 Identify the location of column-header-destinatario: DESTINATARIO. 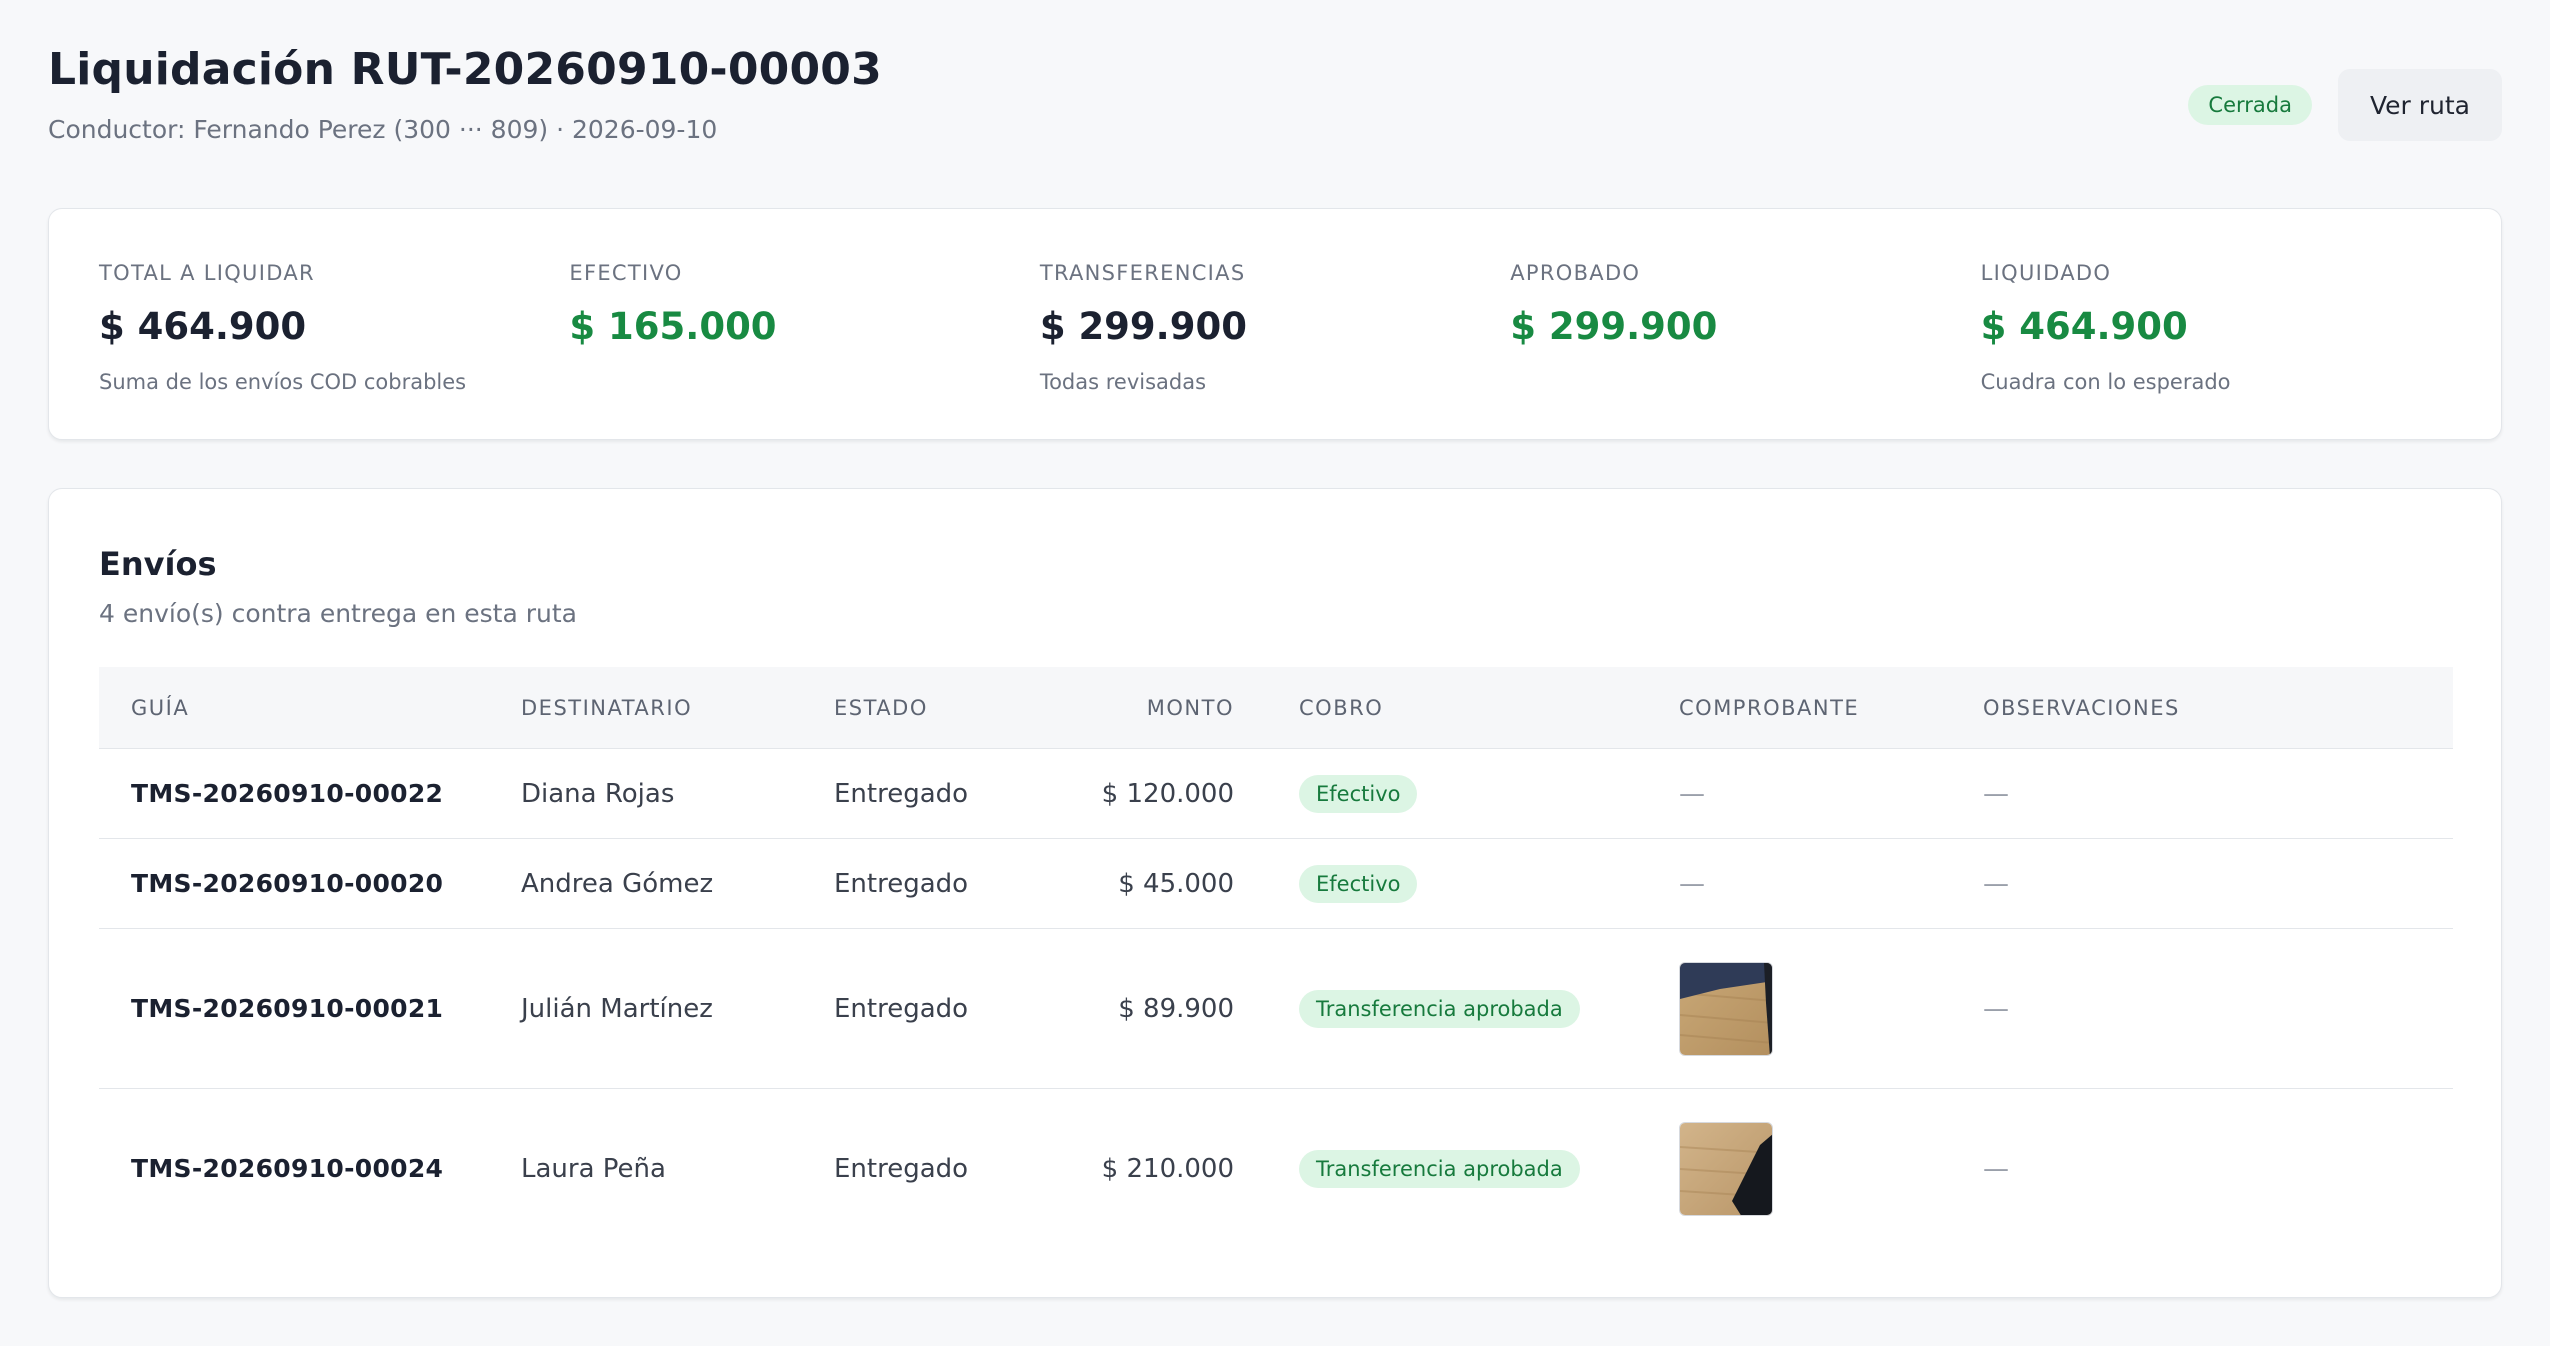
(607, 707).